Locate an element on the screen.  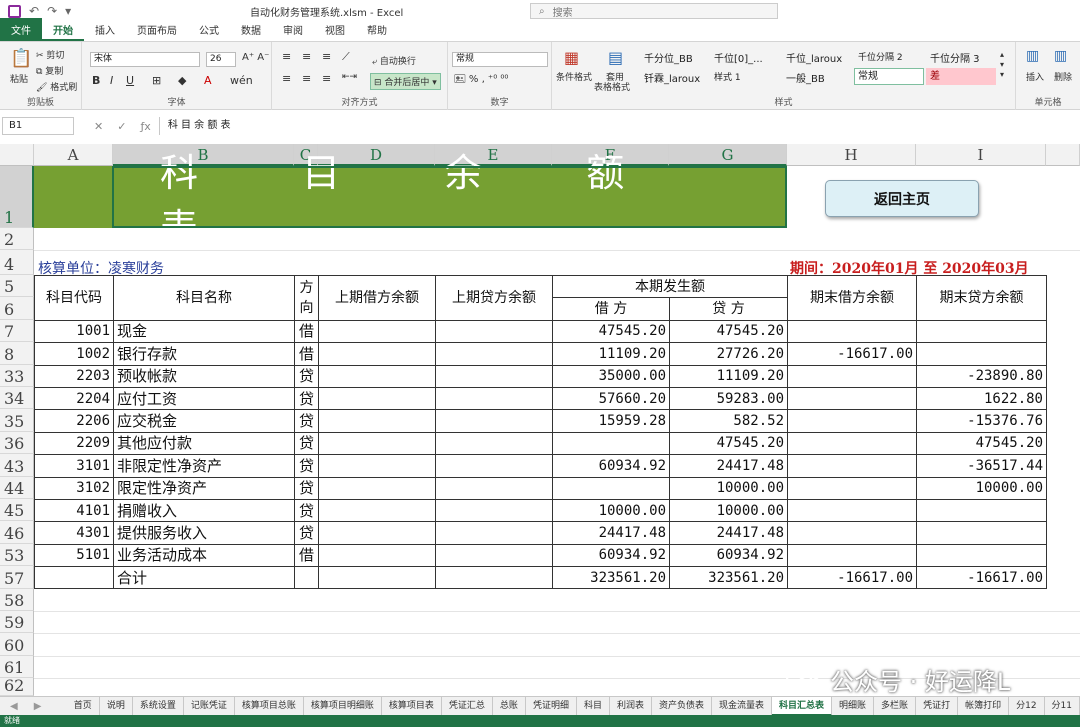
column-header-i: I is located at coordinates (981, 155).